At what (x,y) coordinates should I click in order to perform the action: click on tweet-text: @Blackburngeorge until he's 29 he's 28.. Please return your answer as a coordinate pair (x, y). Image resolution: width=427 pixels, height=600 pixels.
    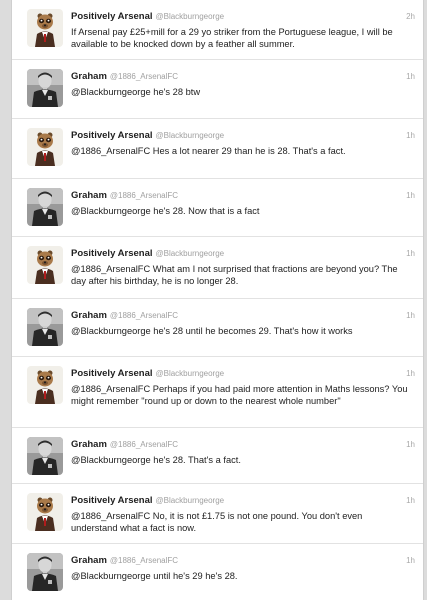
    Looking at the image, I should click on (154, 576).